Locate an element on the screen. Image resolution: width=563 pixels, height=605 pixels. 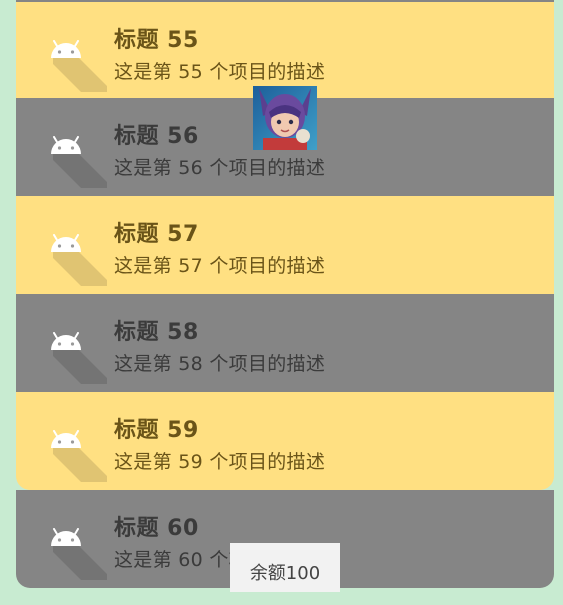
item-title: 标题 56 is located at coordinates (156, 136).